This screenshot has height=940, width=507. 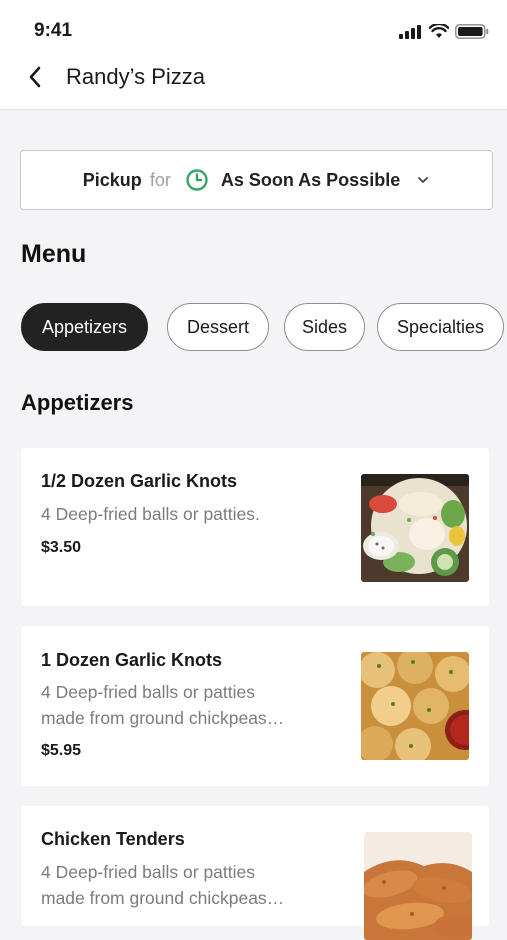 I want to click on item-image-chicken-tenders, so click(x=418, y=886).